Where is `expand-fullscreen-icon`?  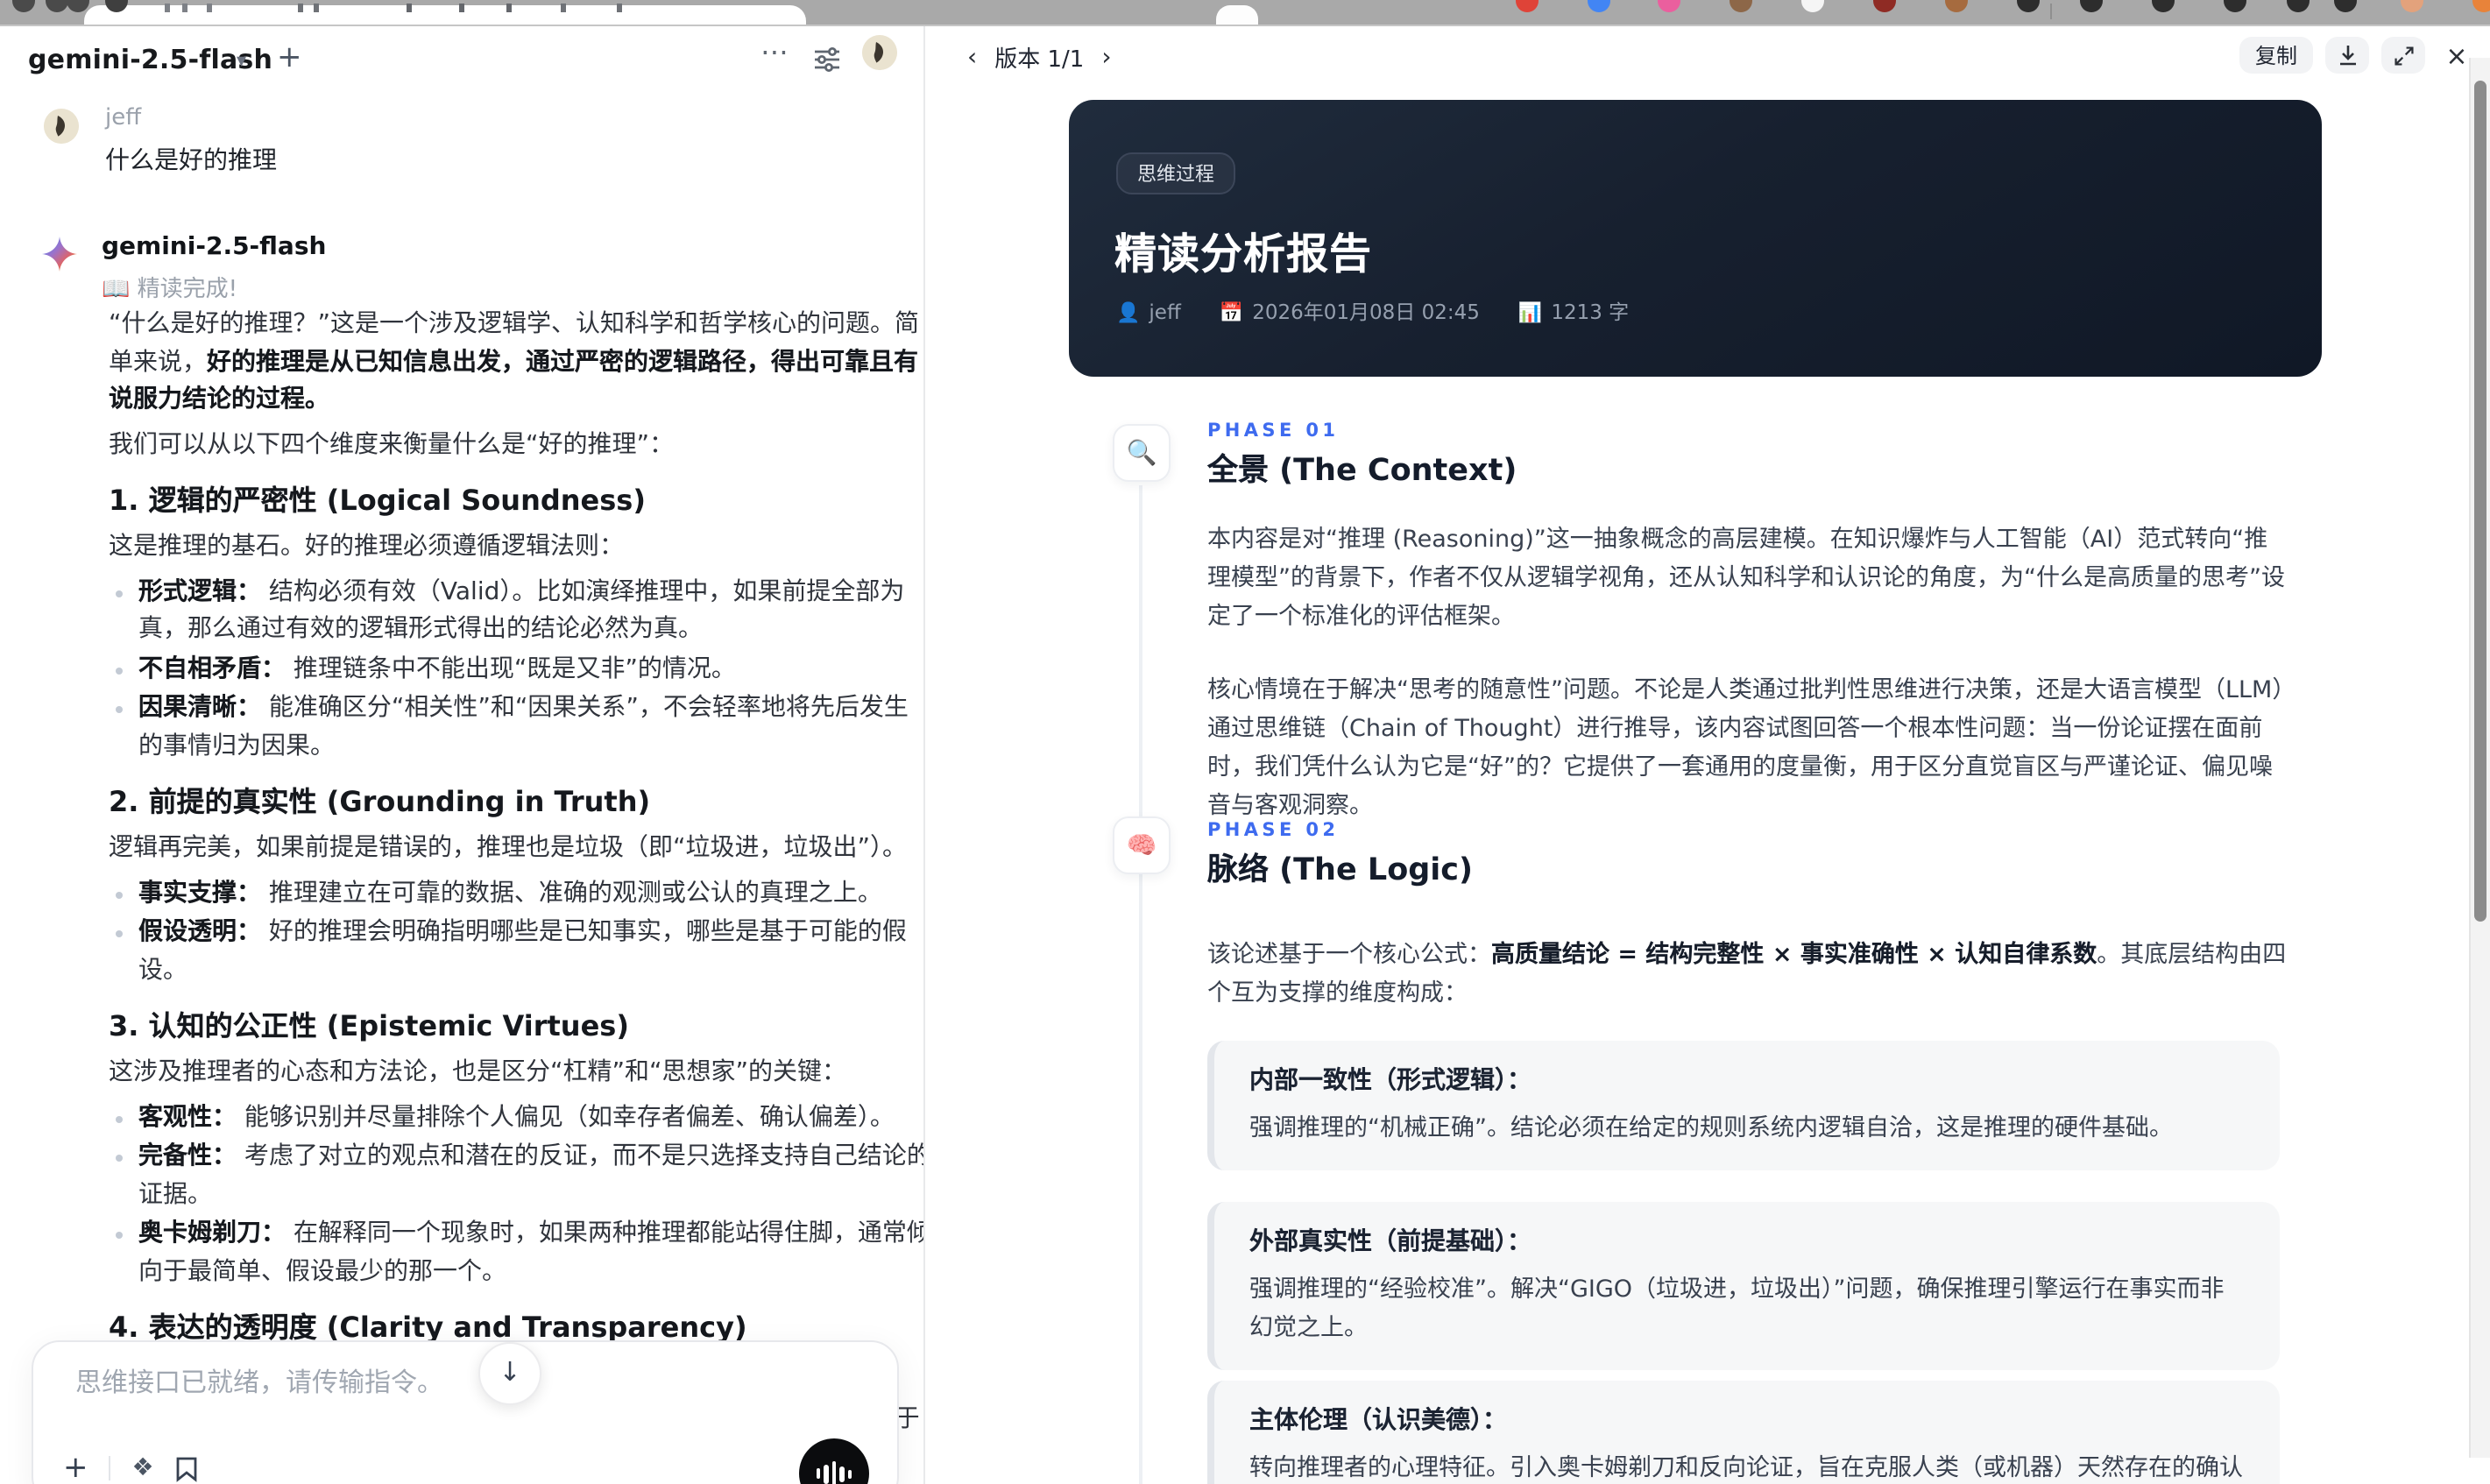 expand-fullscreen-icon is located at coordinates (2403, 56).